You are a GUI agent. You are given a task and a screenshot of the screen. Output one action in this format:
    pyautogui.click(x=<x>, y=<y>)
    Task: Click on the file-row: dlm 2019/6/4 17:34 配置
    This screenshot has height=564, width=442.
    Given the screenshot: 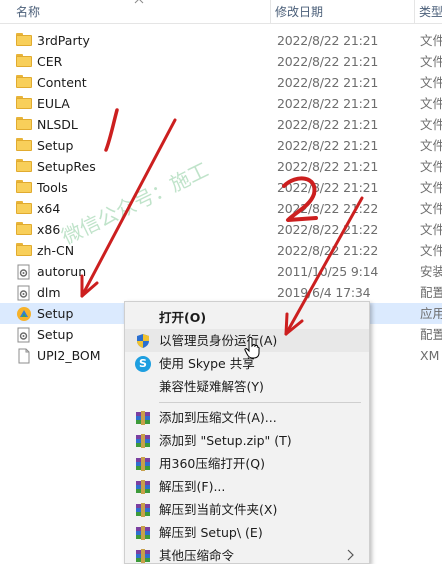 What is the action you would take?
    pyautogui.click(x=221, y=292)
    